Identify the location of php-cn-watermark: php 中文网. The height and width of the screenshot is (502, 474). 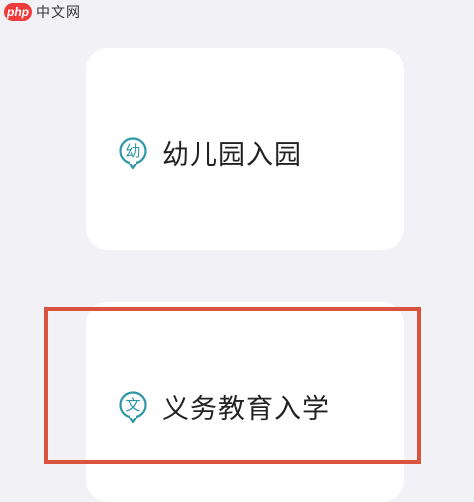
(42, 12).